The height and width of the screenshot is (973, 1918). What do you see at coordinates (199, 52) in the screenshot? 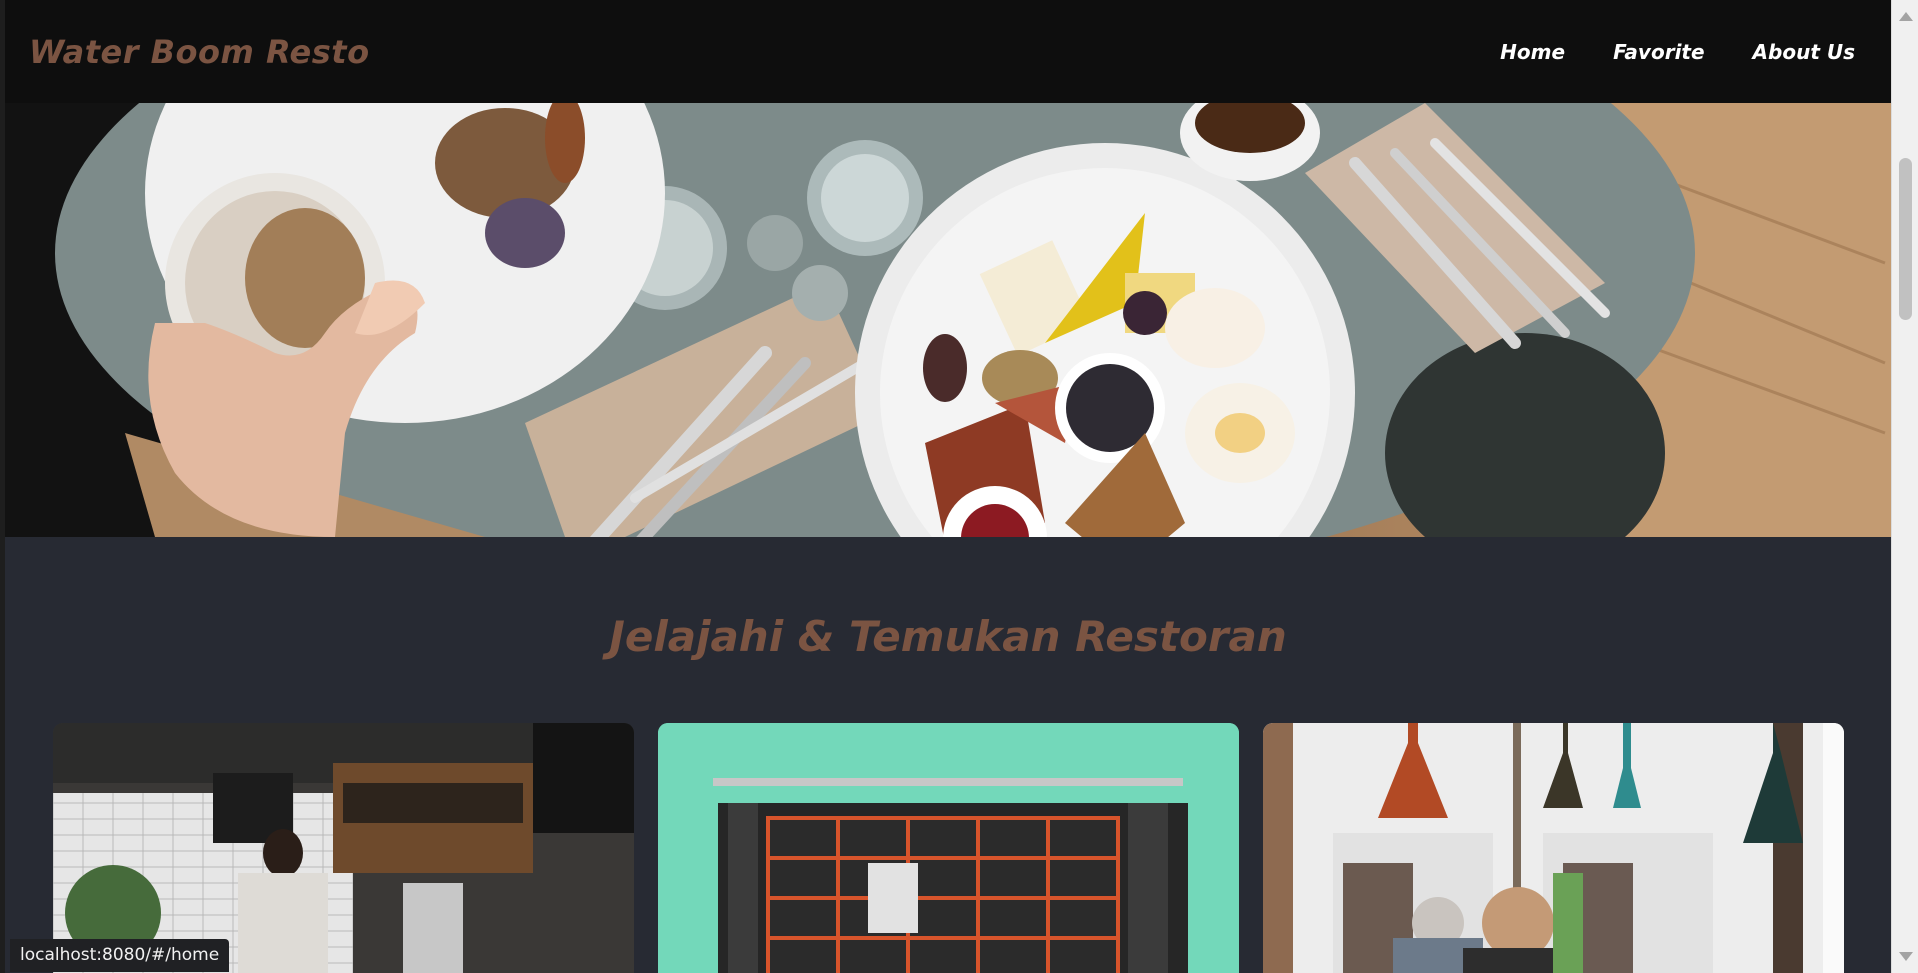
I see `brand-logo: Water Boom Resto` at bounding box center [199, 52].